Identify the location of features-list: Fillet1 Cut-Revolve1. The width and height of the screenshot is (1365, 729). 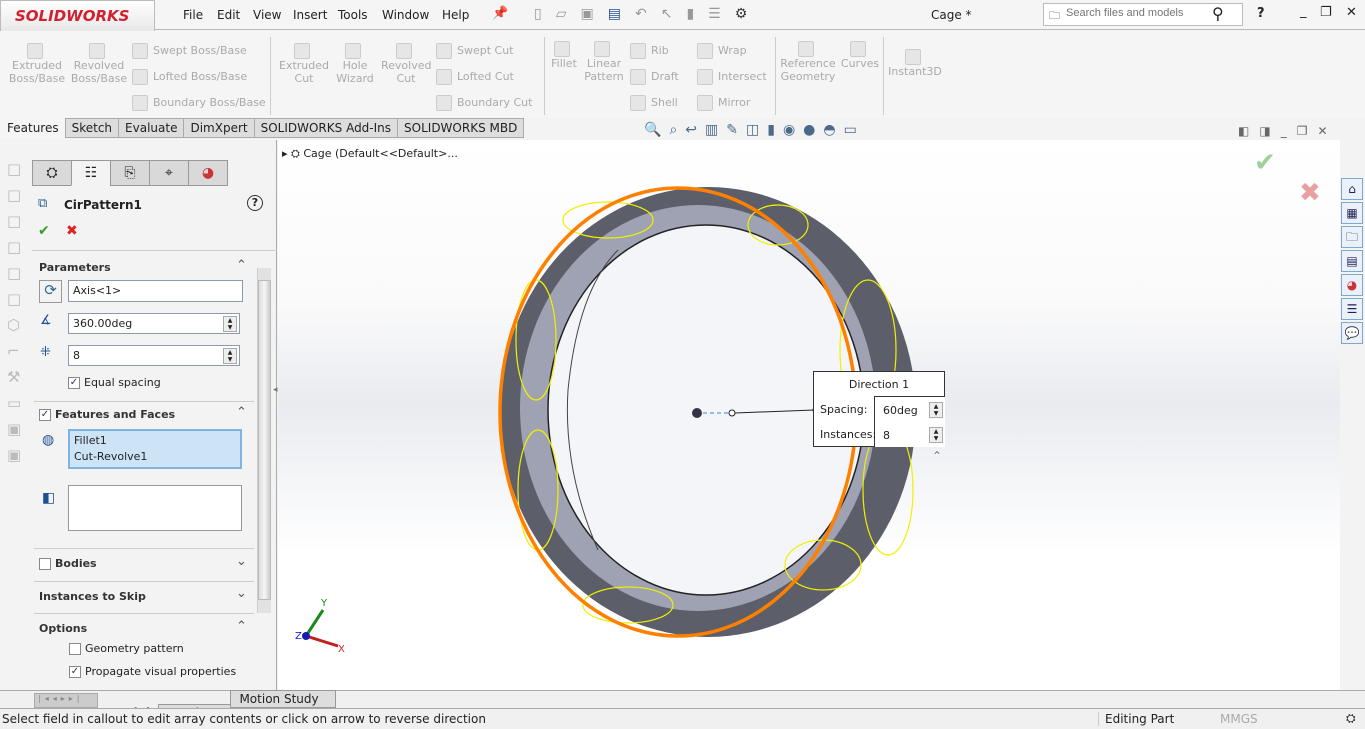
(155, 449).